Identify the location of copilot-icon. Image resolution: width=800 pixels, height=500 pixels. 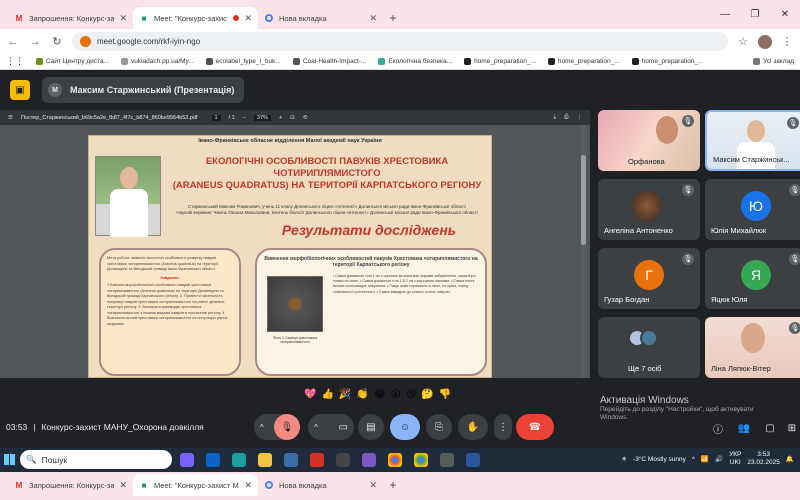
(187, 460).